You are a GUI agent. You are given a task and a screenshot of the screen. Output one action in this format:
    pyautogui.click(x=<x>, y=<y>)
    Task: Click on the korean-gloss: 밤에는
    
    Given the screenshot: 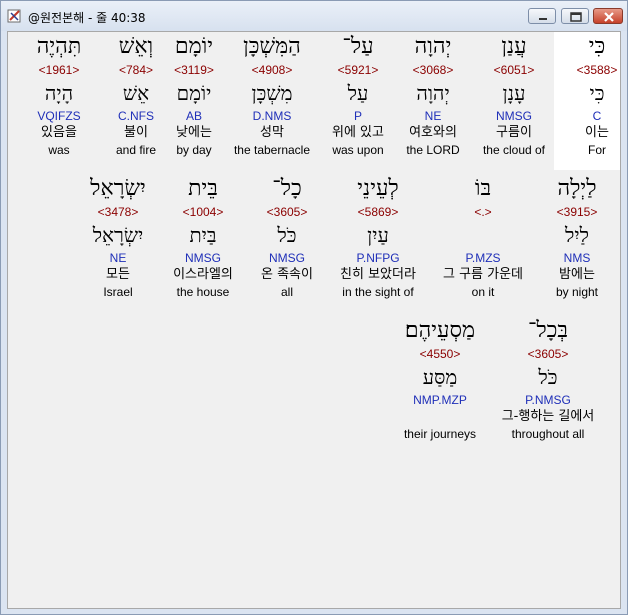 What is the action you would take?
    pyautogui.click(x=577, y=274)
    